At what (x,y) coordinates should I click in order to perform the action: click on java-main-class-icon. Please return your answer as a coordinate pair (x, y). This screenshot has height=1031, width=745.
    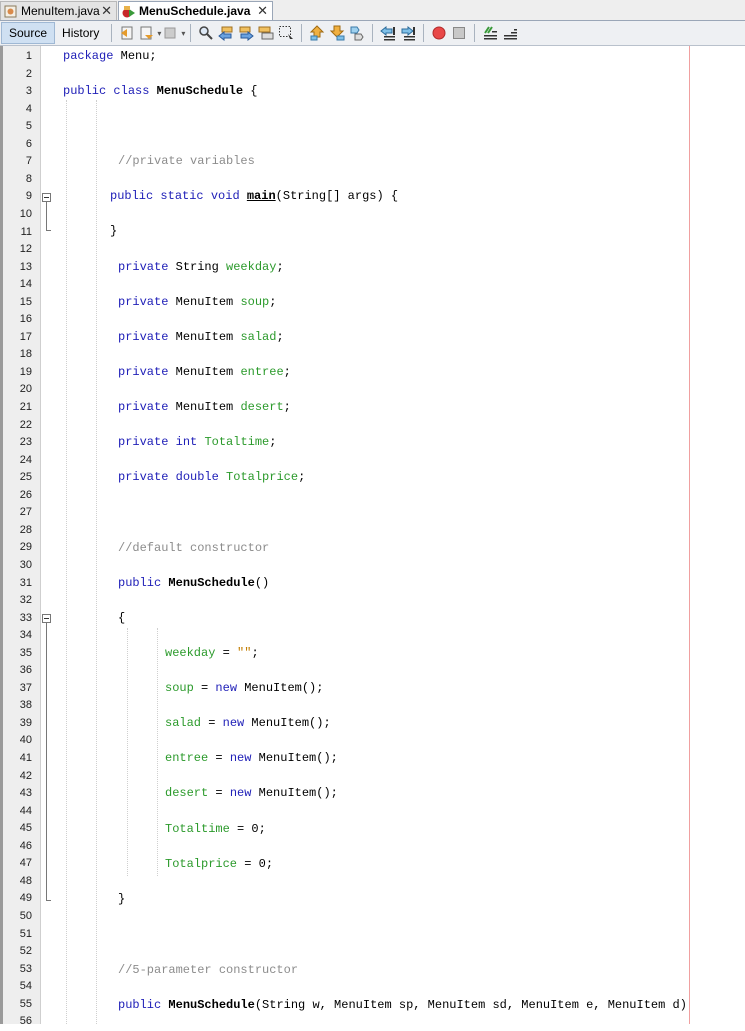
    Looking at the image, I should click on (128, 11).